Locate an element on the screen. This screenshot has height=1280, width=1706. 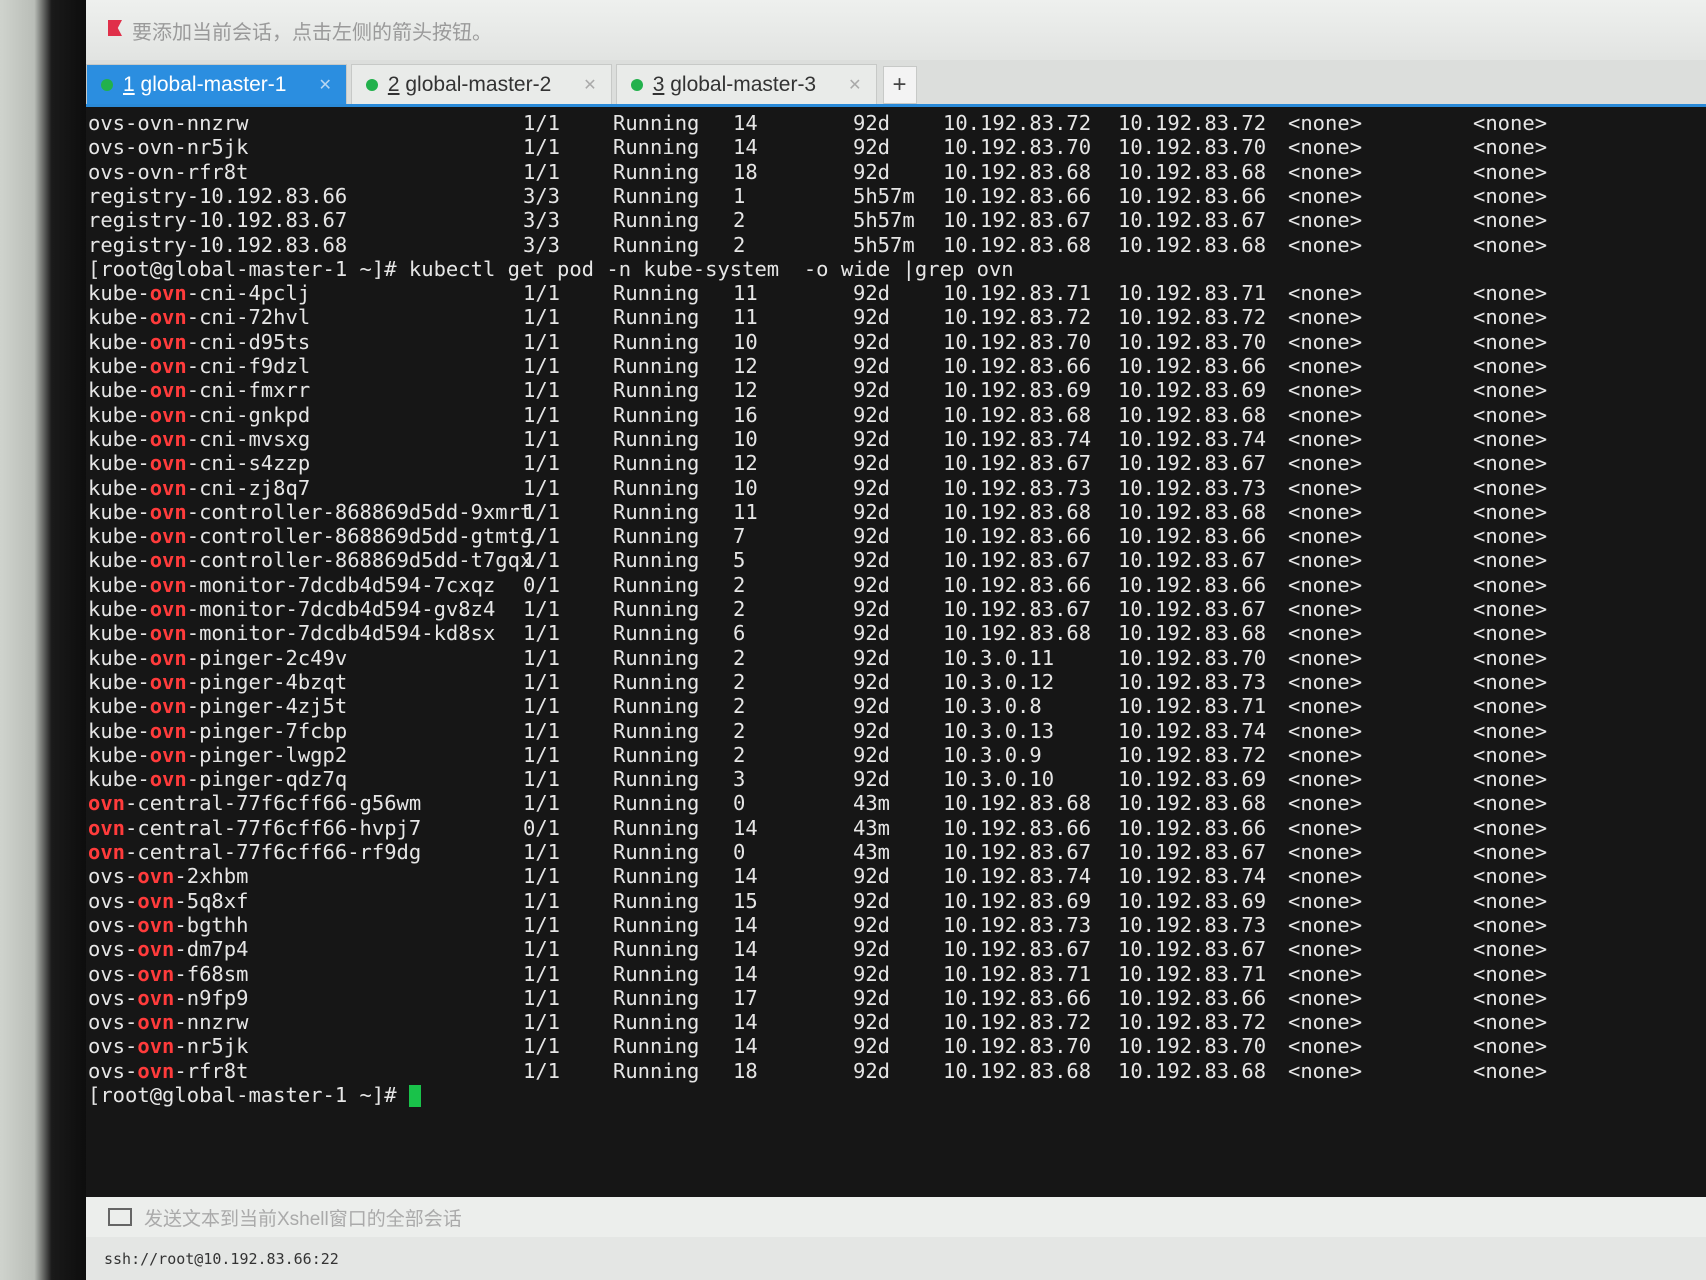
cell-pod-name: ovs-ovn-5q8xf is located at coordinates (168, 901).